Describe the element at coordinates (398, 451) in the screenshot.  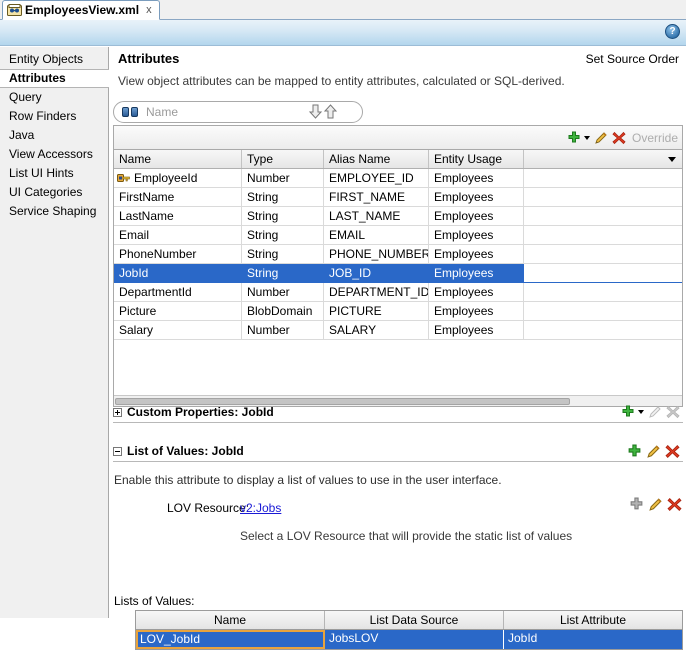
I see `list-of-values-section-header: List of Values: JobId` at that location.